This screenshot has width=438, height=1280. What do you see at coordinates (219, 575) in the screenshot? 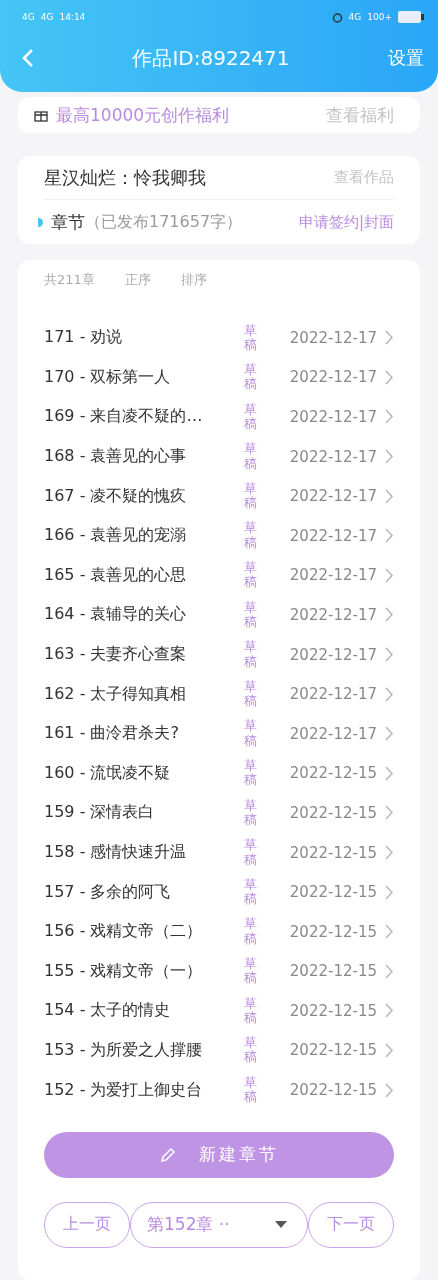
I see `chapter-row: 165 - 袁善见的心思 草稿 2022-12-17` at bounding box center [219, 575].